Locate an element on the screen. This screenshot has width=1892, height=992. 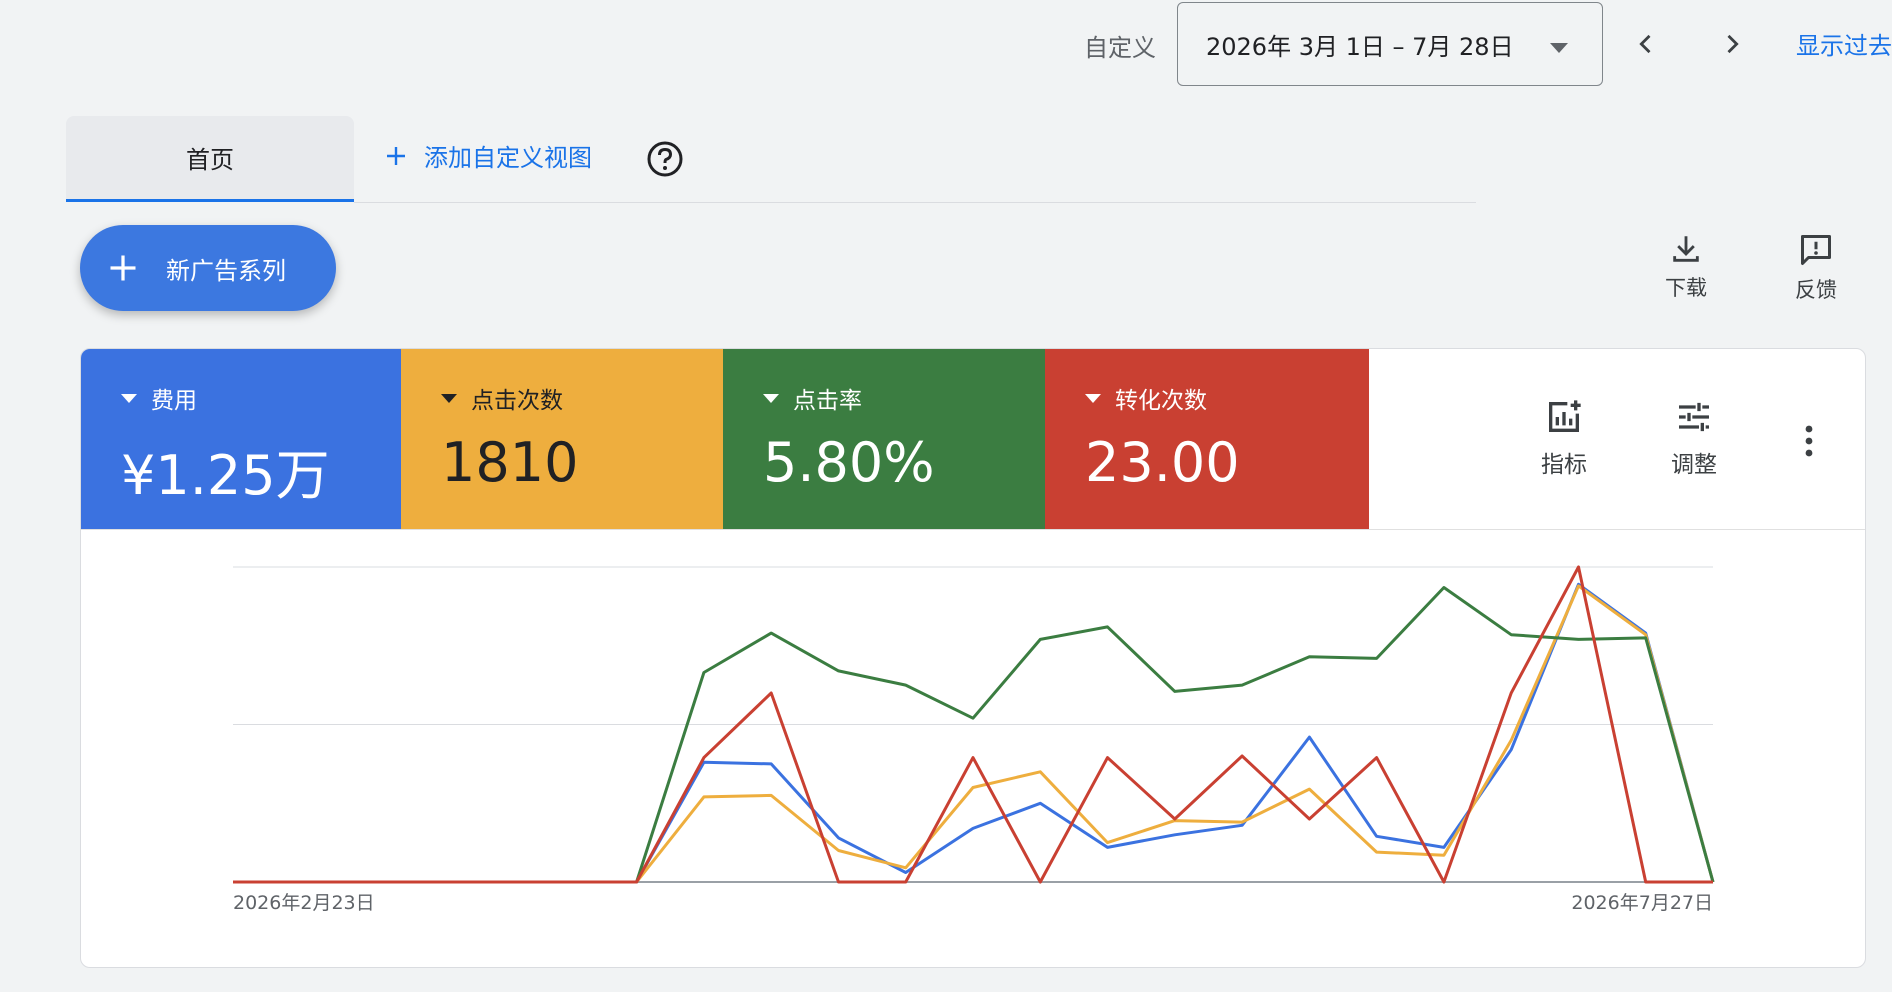
previous-period-button is located at coordinates (1646, 44).